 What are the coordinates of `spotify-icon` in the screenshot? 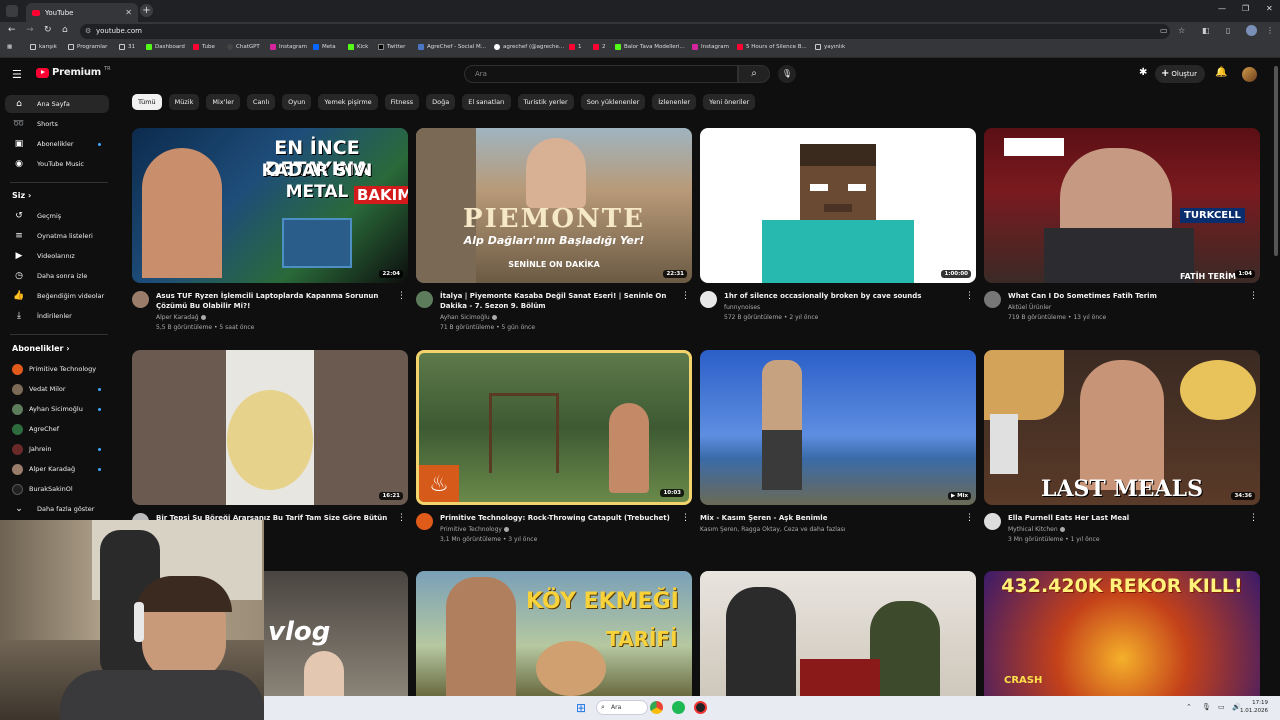 It's located at (678, 707).